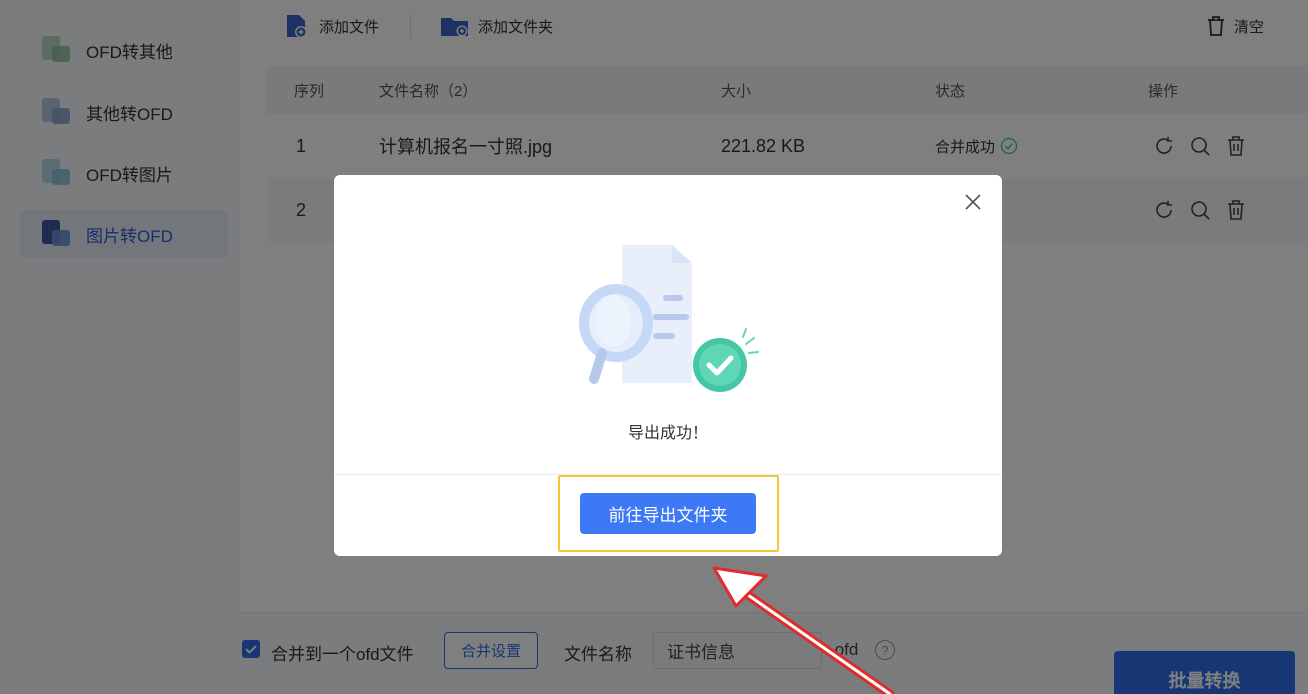  What do you see at coordinates (803, 630) in the screenshot?
I see `red-arrow-annotation` at bounding box center [803, 630].